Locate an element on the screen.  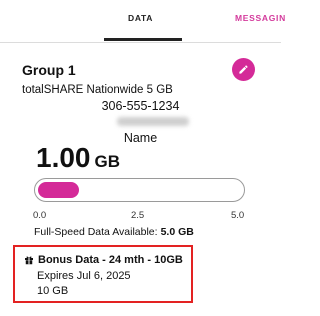
bonus-title-row: Bonus Data - 24 mth - 10GB is located at coordinates (103, 260).